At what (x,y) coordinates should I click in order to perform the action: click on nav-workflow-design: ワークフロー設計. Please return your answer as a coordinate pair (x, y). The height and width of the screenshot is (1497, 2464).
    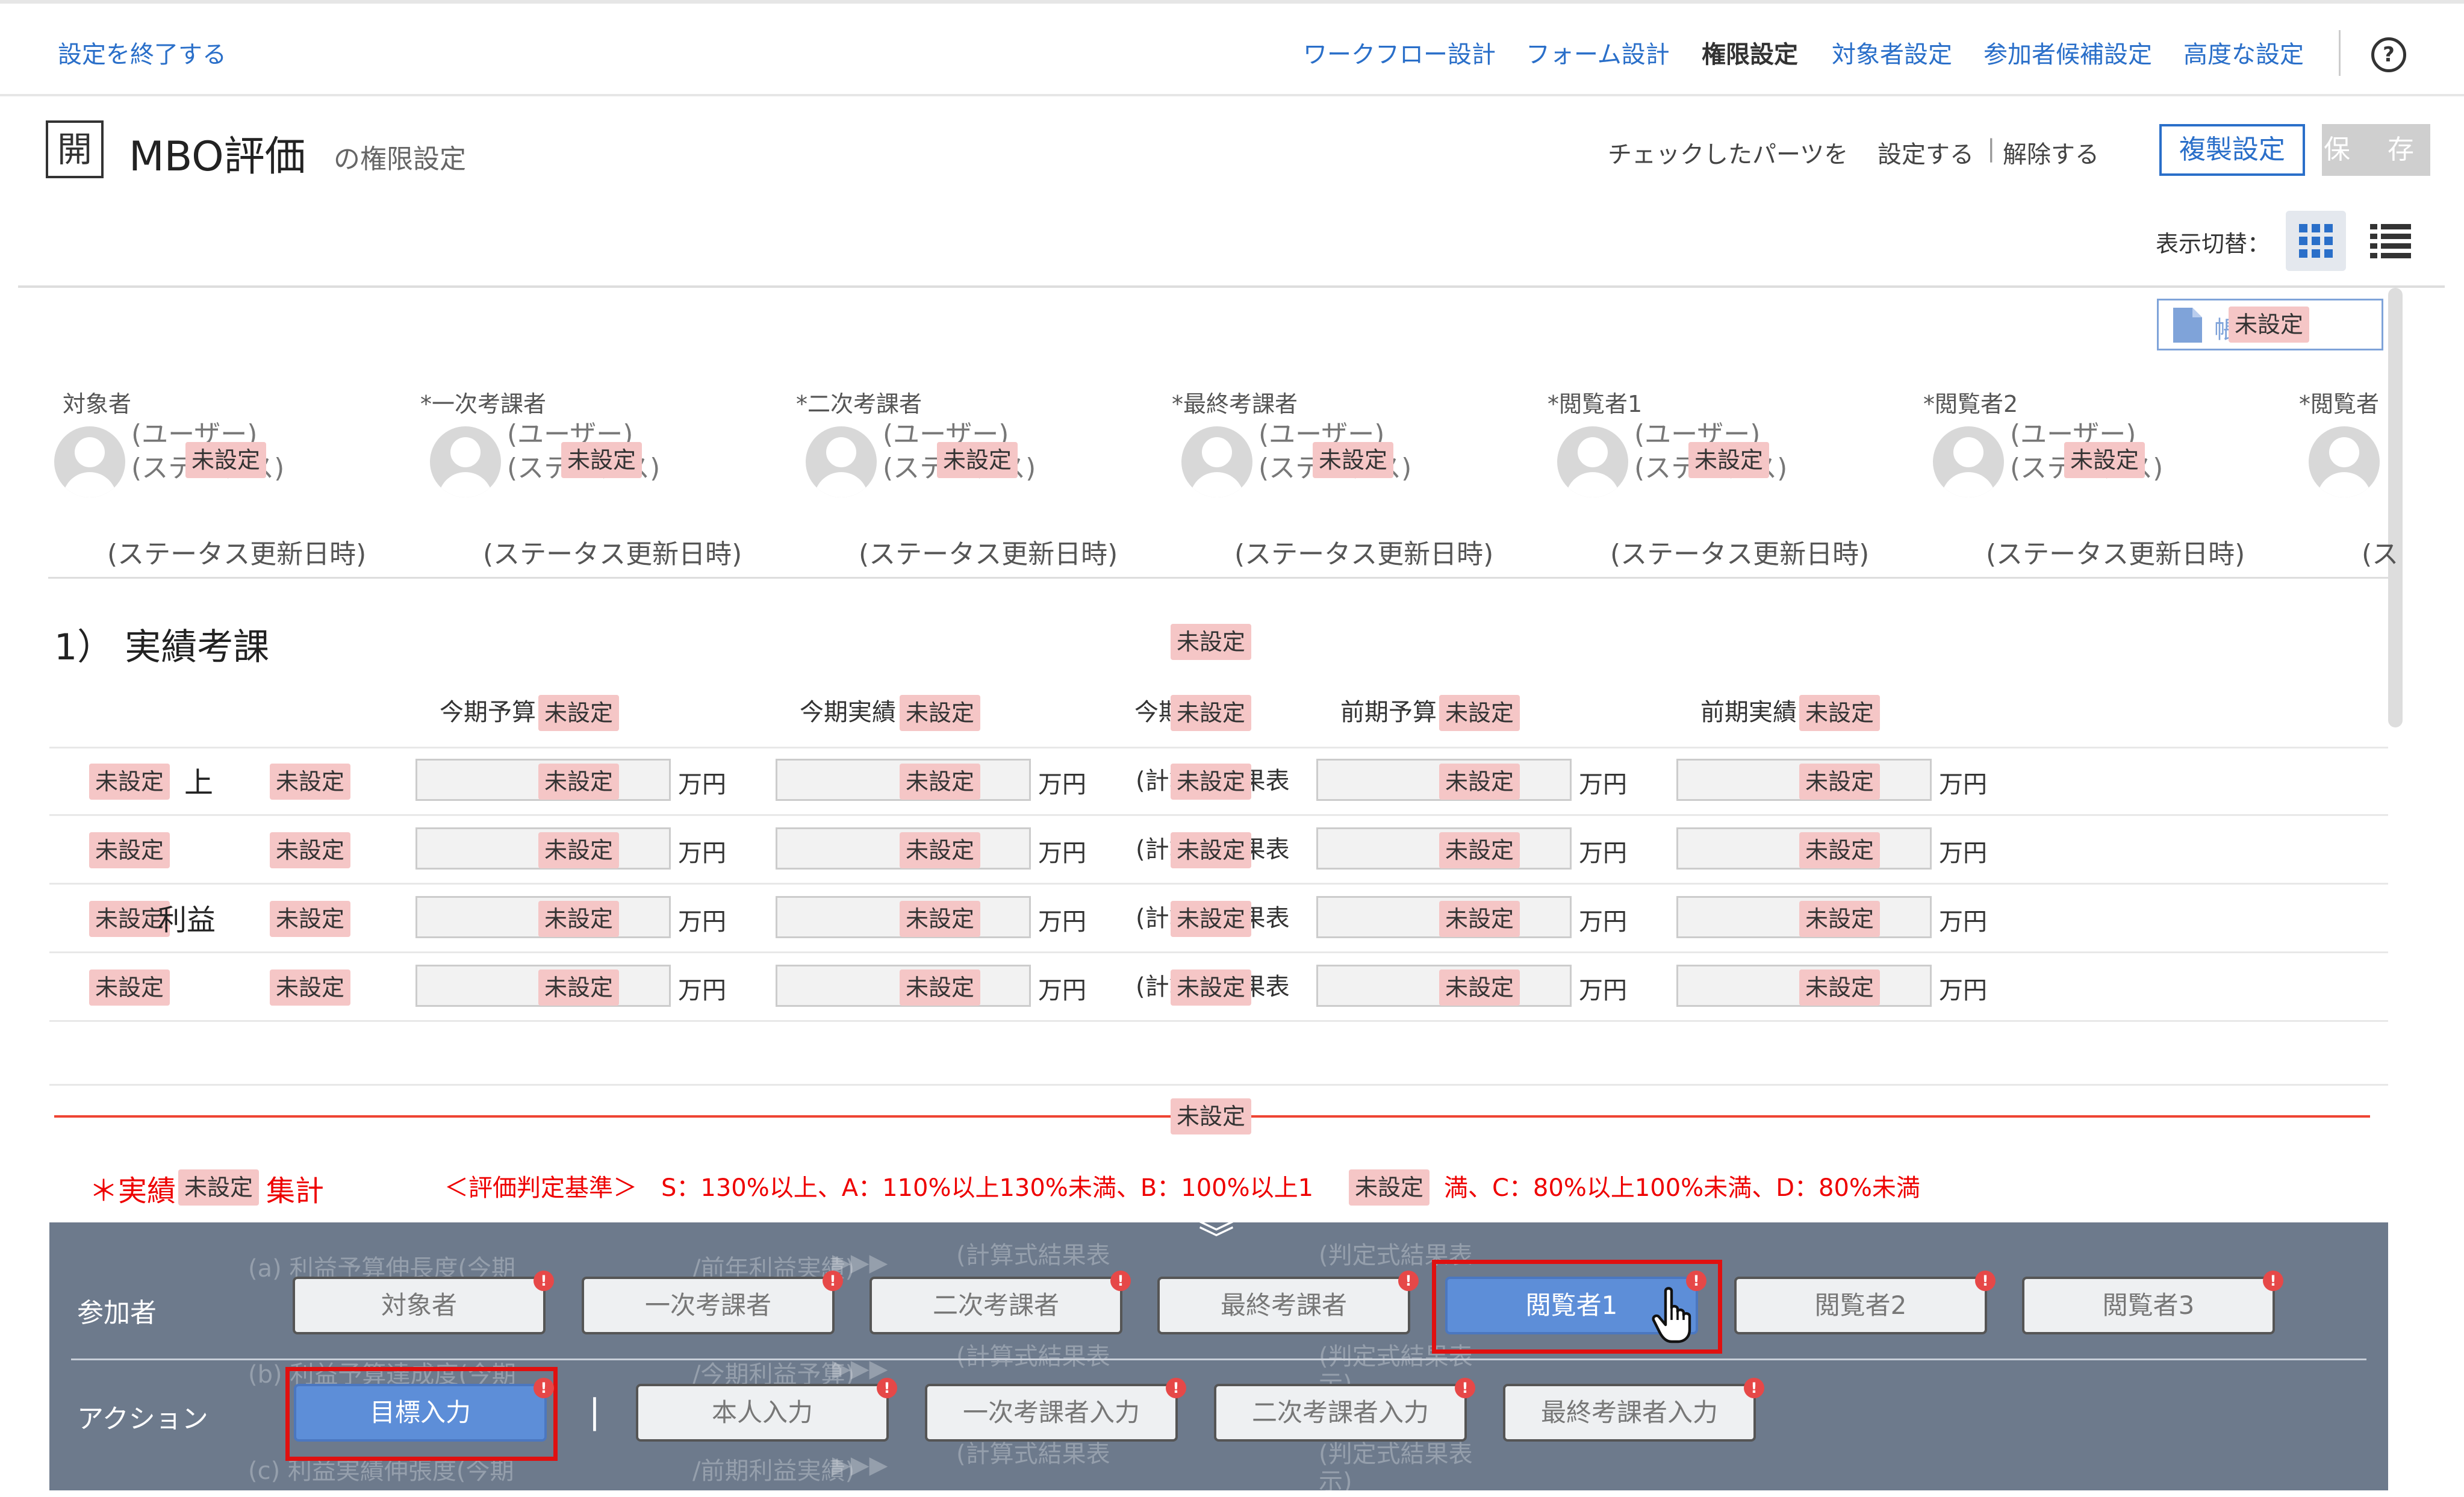
    Looking at the image, I should click on (1400, 52).